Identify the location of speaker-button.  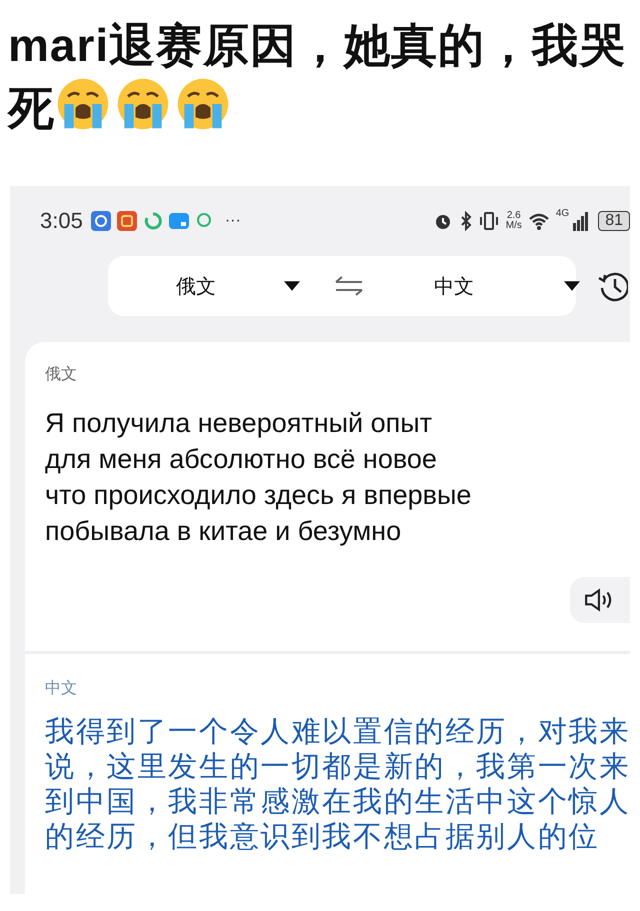
(600, 600).